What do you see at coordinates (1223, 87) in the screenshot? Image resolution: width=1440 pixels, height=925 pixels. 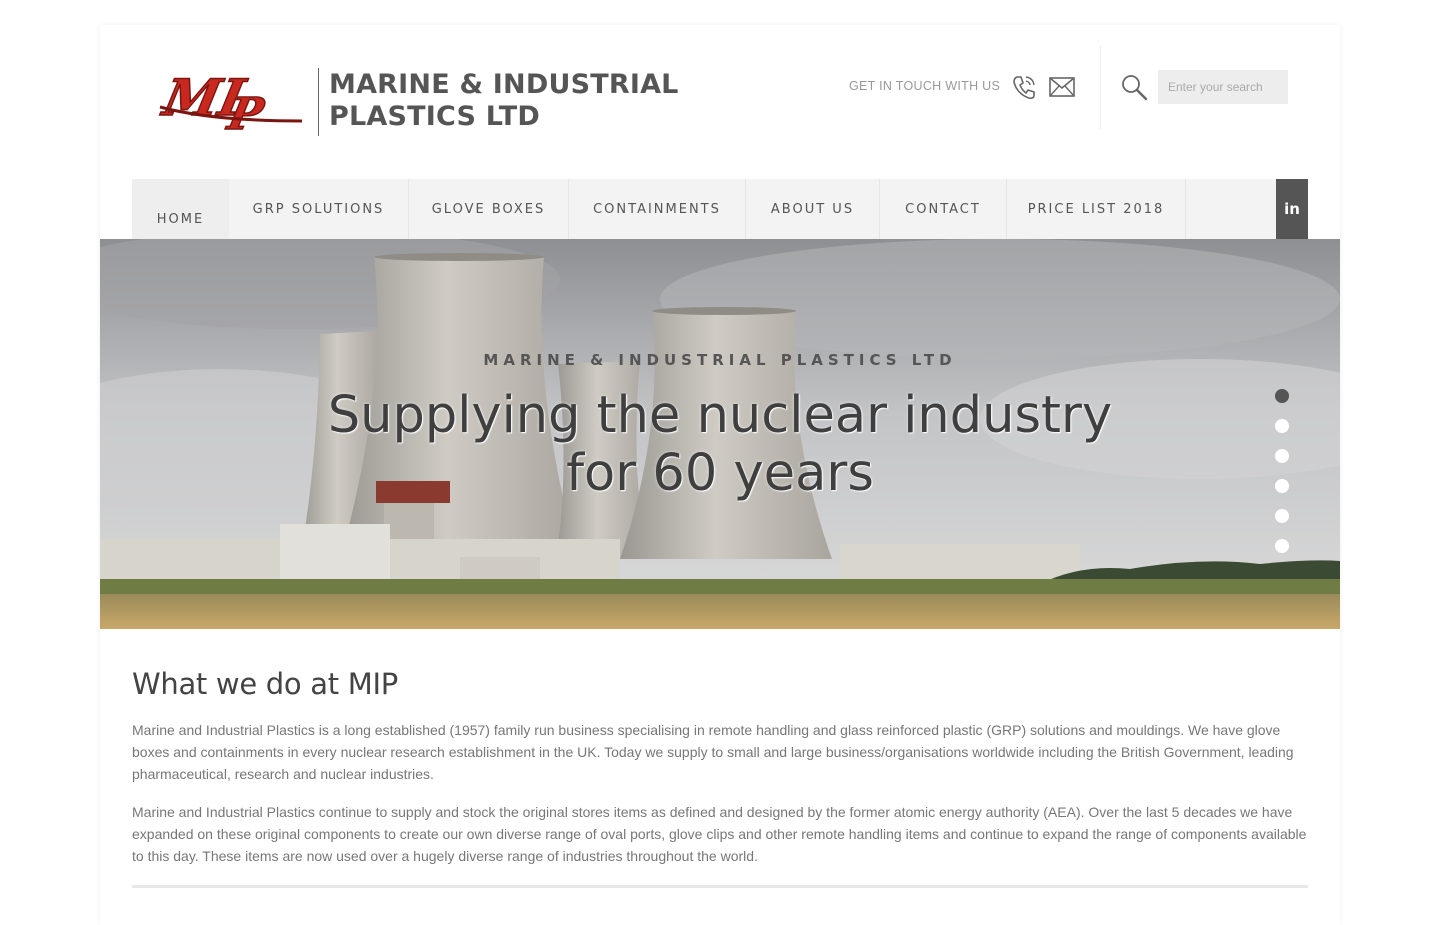 I see `search-input` at bounding box center [1223, 87].